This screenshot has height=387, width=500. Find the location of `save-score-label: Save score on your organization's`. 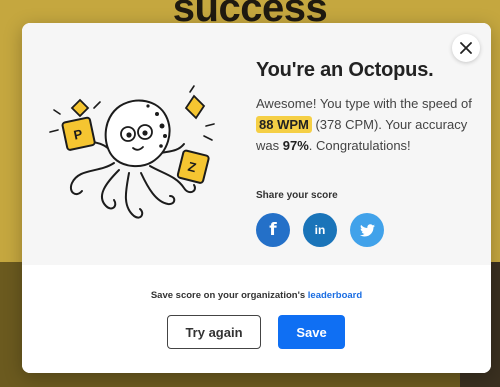

save-score-label: Save score on your organization's is located at coordinates (229, 295).